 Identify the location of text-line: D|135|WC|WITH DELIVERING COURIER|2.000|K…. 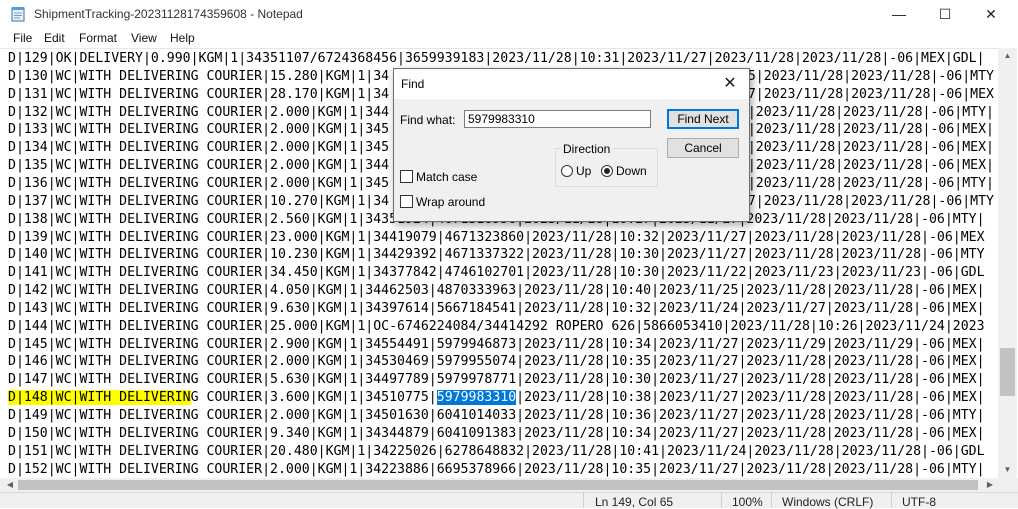
(198, 166).